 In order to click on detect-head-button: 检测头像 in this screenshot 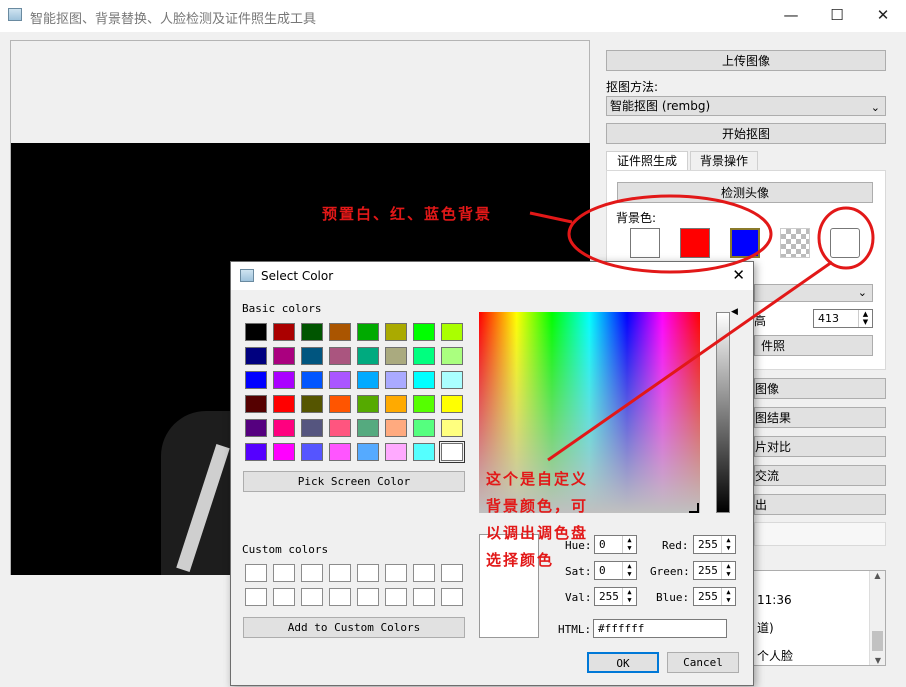, I will do `click(745, 192)`.